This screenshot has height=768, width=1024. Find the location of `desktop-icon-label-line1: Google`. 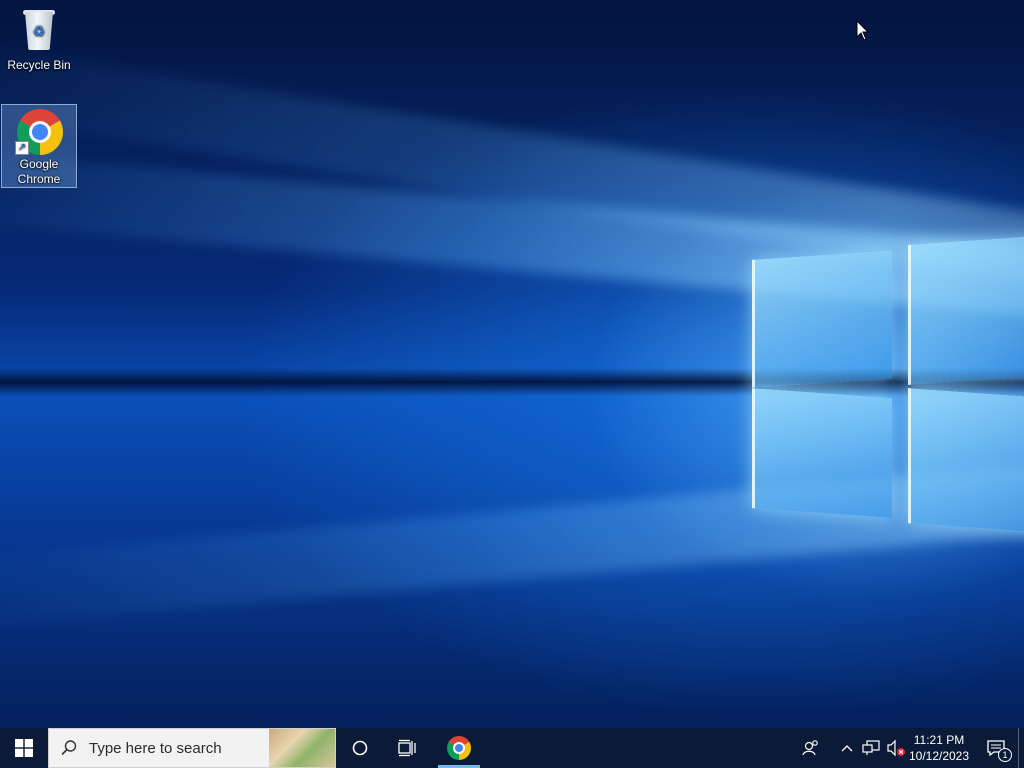

desktop-icon-label-line1: Google is located at coordinates (39, 164).